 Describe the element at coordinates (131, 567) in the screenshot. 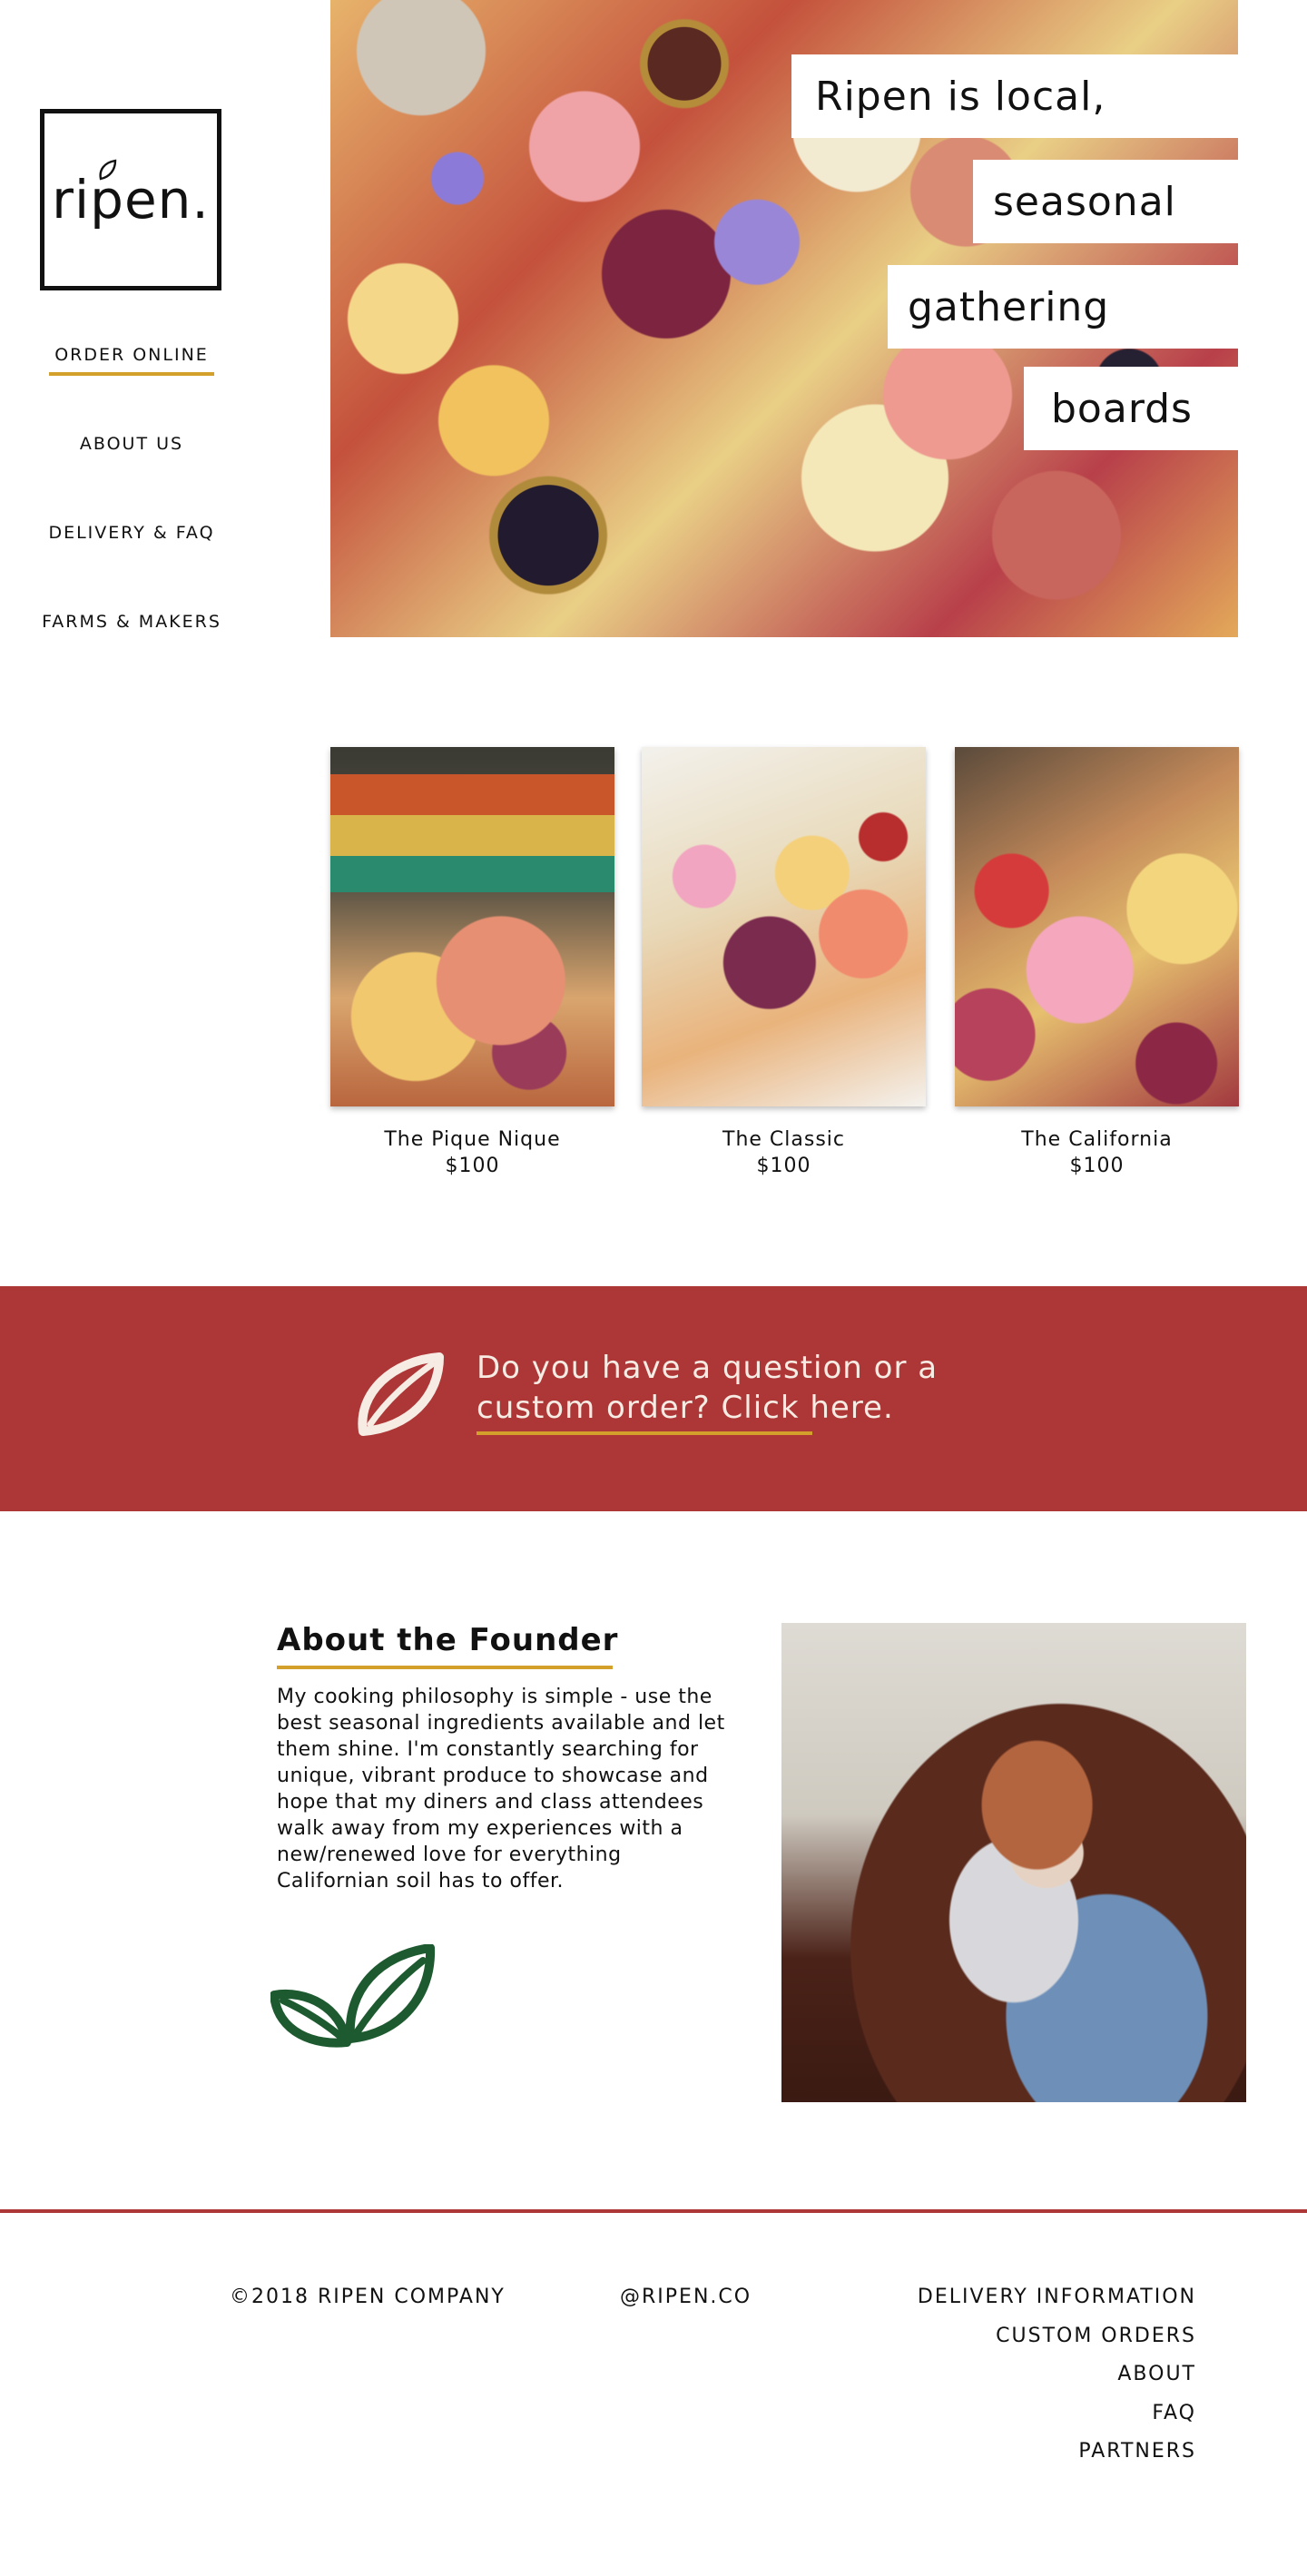

I see `nav-item-delivery-faq: DELIVERY & FAQ` at that location.